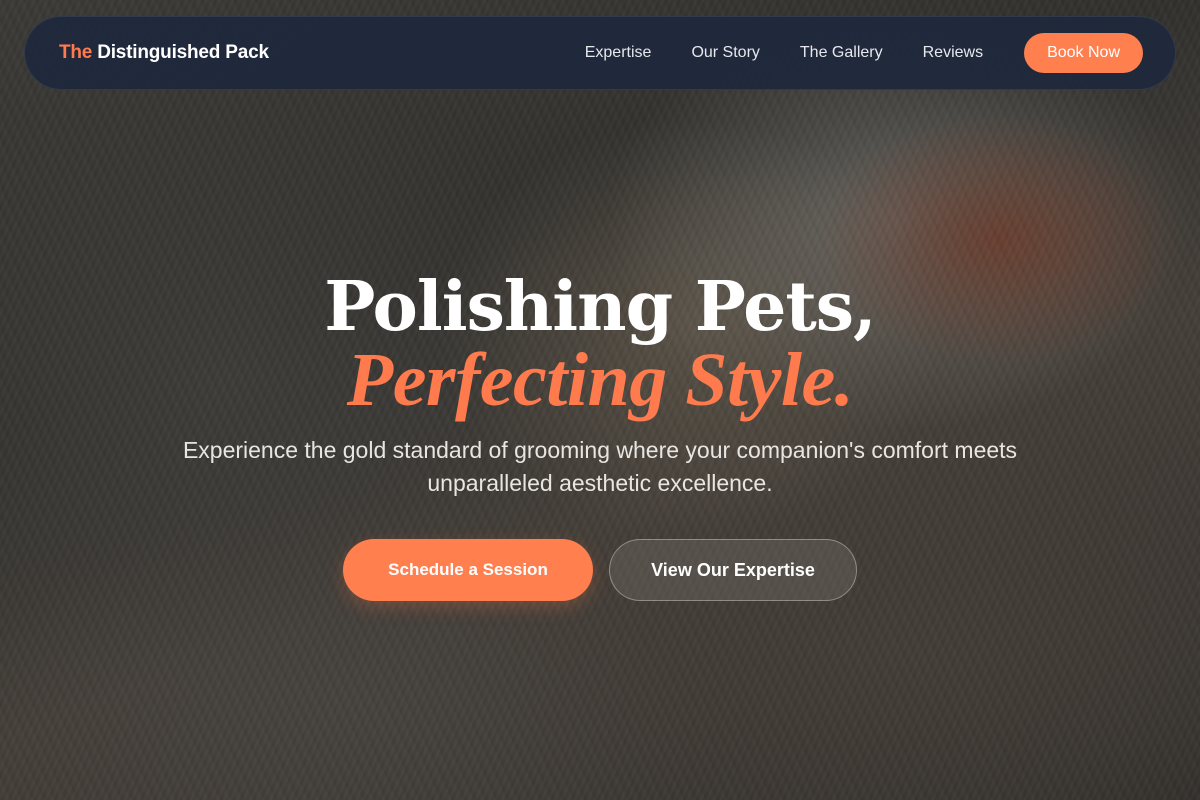 The width and height of the screenshot is (1200, 800). What do you see at coordinates (953, 53) in the screenshot?
I see `nav-link-reviews: Reviews` at bounding box center [953, 53].